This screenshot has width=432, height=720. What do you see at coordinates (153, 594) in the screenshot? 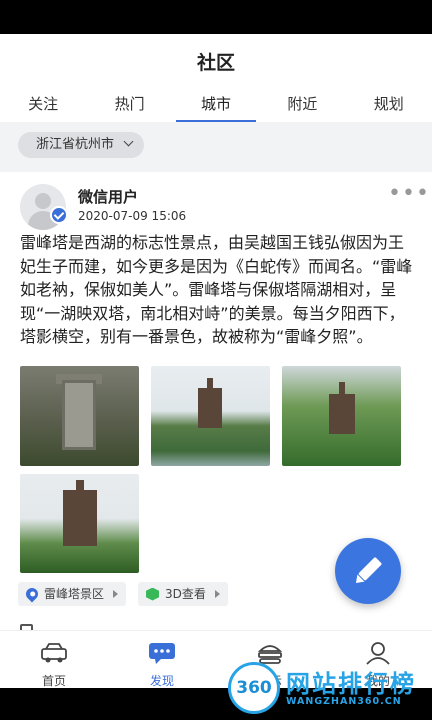
I see `3d-cube-icon` at bounding box center [153, 594].